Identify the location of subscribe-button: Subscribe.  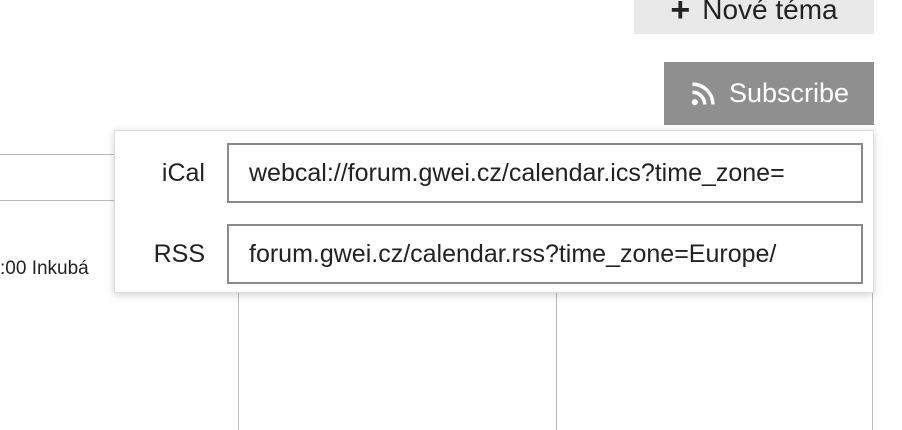
(769, 93).